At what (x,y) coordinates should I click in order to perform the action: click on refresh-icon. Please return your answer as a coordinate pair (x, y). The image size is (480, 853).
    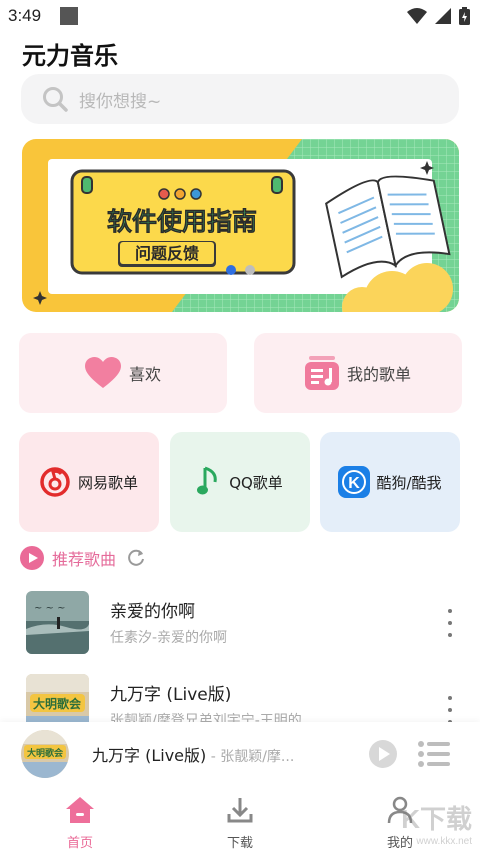
    Looking at the image, I should click on (136, 558).